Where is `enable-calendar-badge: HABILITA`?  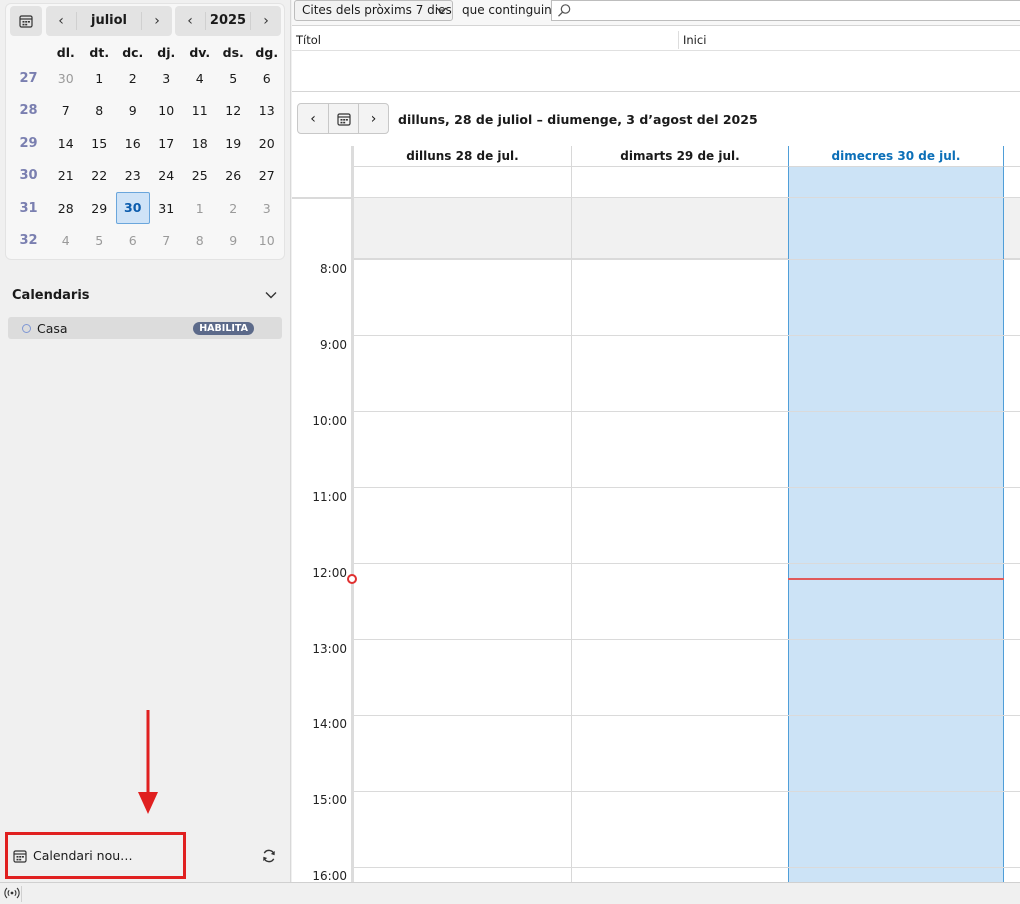
enable-calendar-badge: HABILITA is located at coordinates (223, 328).